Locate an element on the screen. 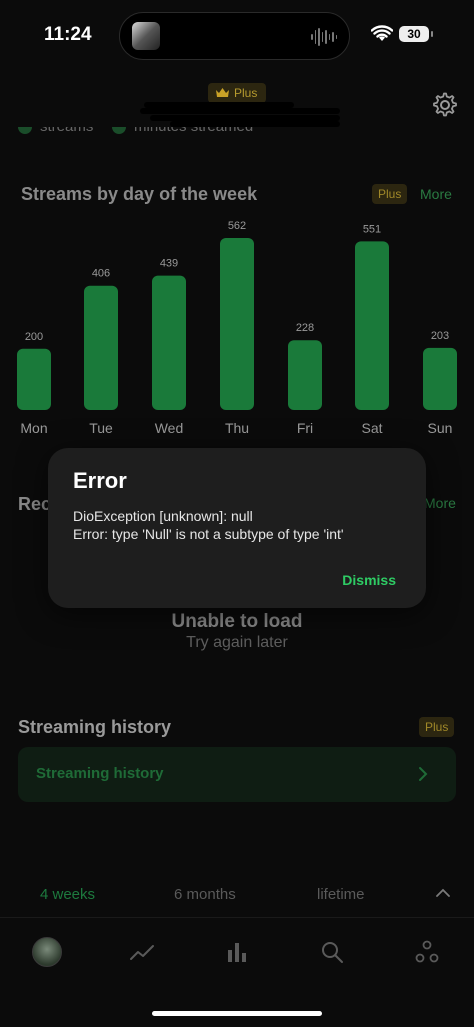 This screenshot has height=1027, width=474. now-playing-artwork is located at coordinates (146, 36).